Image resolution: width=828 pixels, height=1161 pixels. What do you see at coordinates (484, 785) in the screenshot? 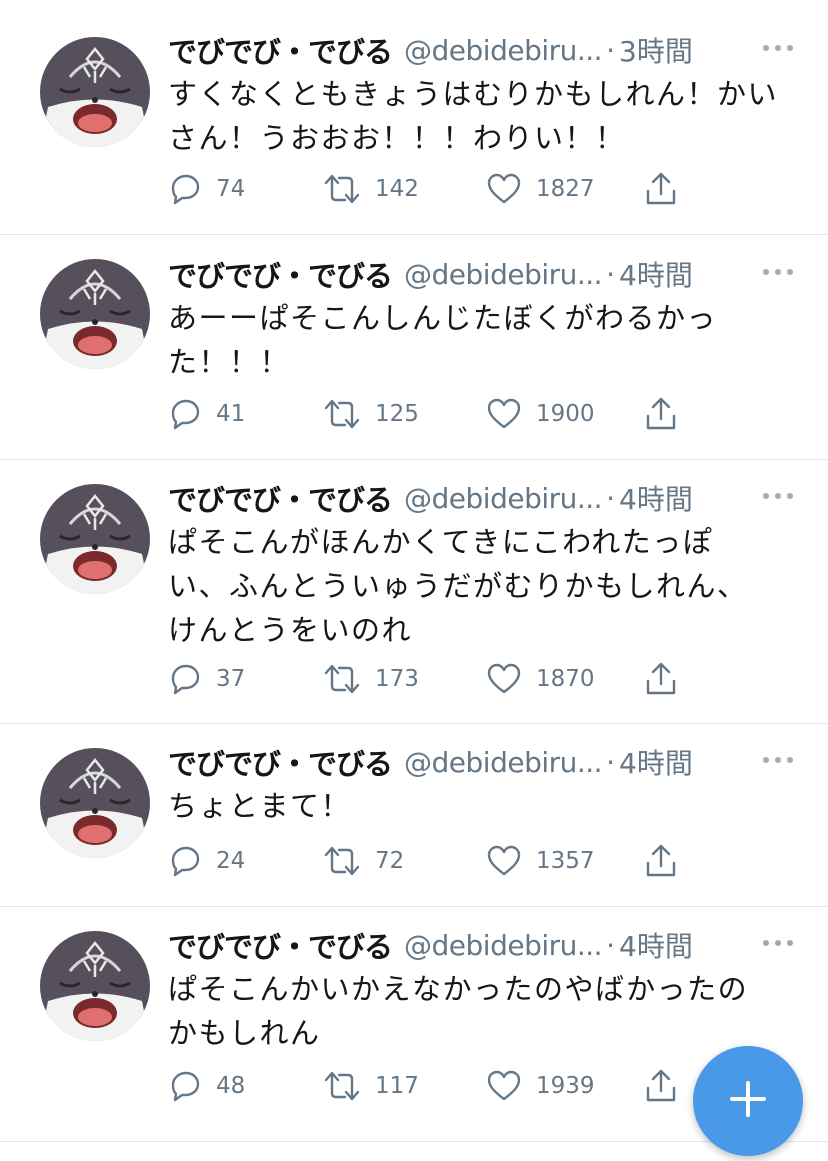
I see `tweet-body: でびでび・でびる @debidebiru... · 4時間 ちょとまて！` at bounding box center [484, 785].